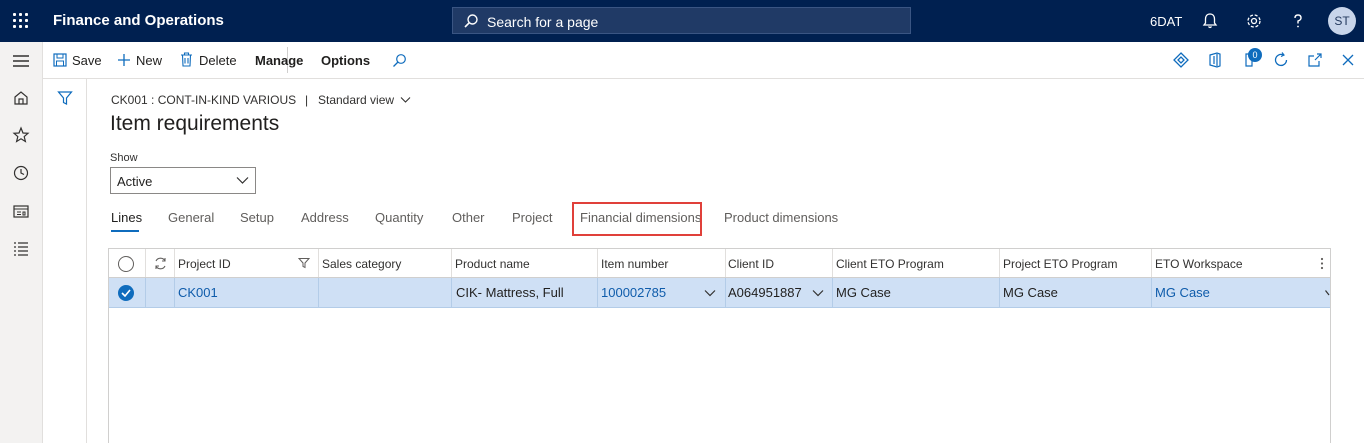 This screenshot has height=443, width=1364. I want to click on item-number-link: 100002785, so click(633, 292).